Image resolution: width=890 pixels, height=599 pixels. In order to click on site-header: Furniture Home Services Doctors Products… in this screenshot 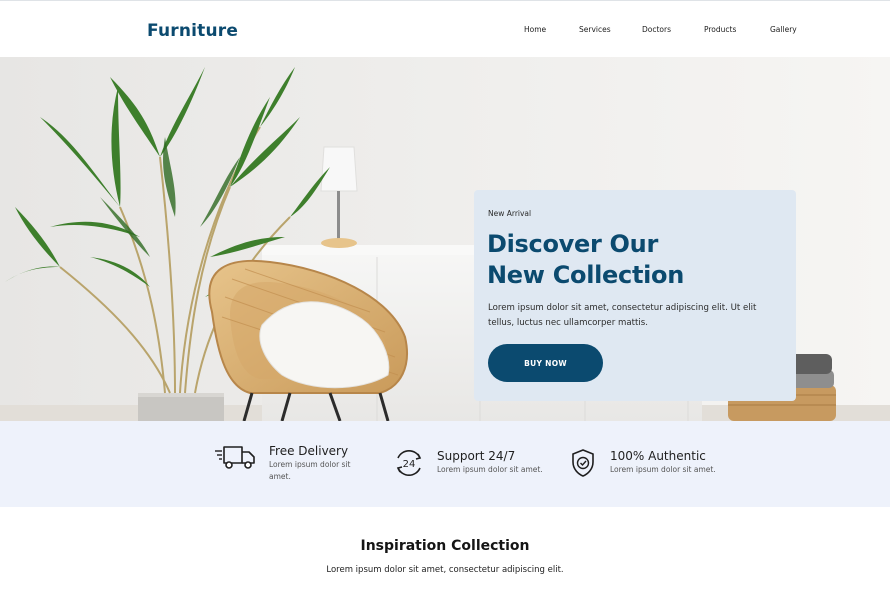, I will do `click(445, 29)`.